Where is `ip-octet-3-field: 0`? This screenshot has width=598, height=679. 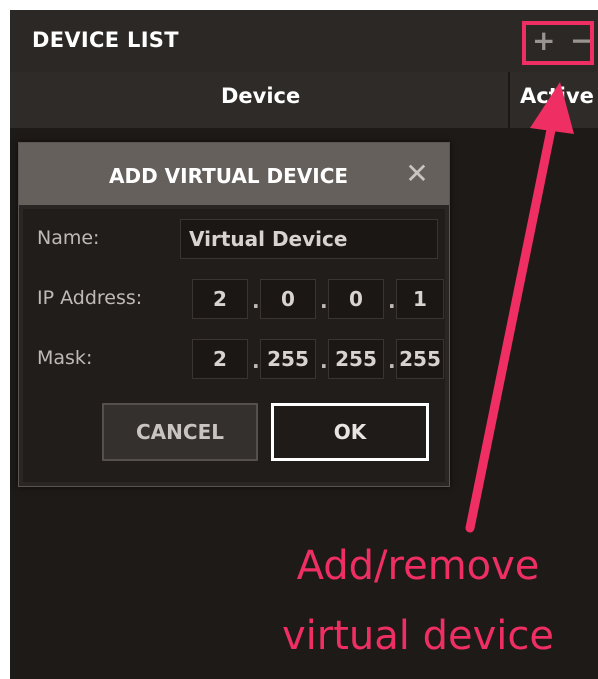
ip-octet-3-field: 0 is located at coordinates (356, 299).